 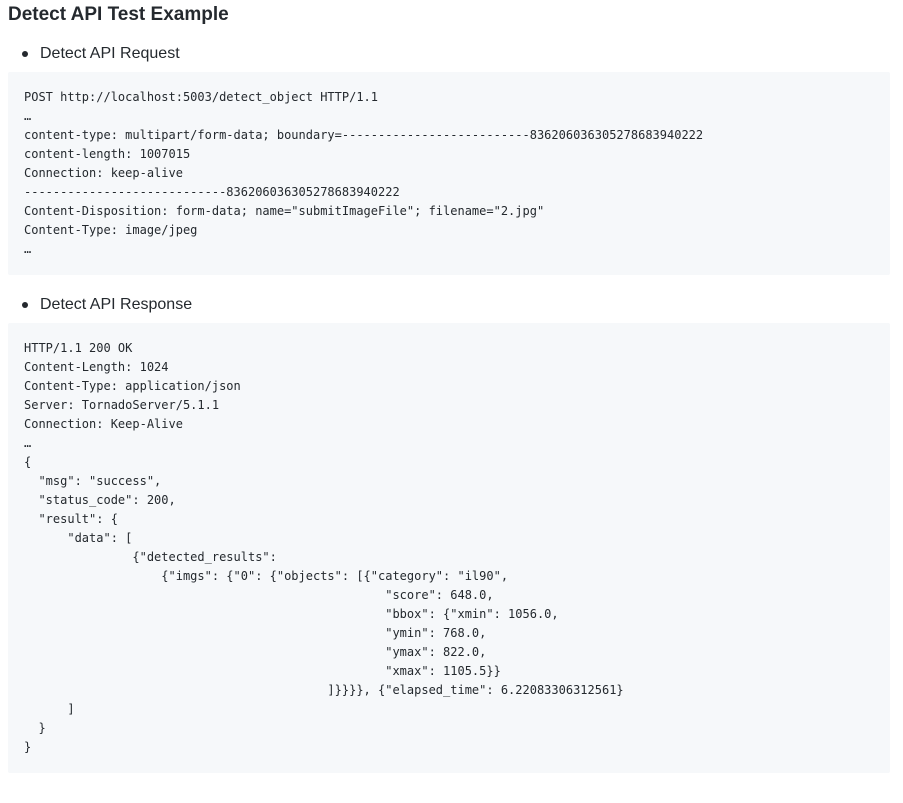 What do you see at coordinates (116, 304) in the screenshot?
I see `response-bullet-label: Detect API Response` at bounding box center [116, 304].